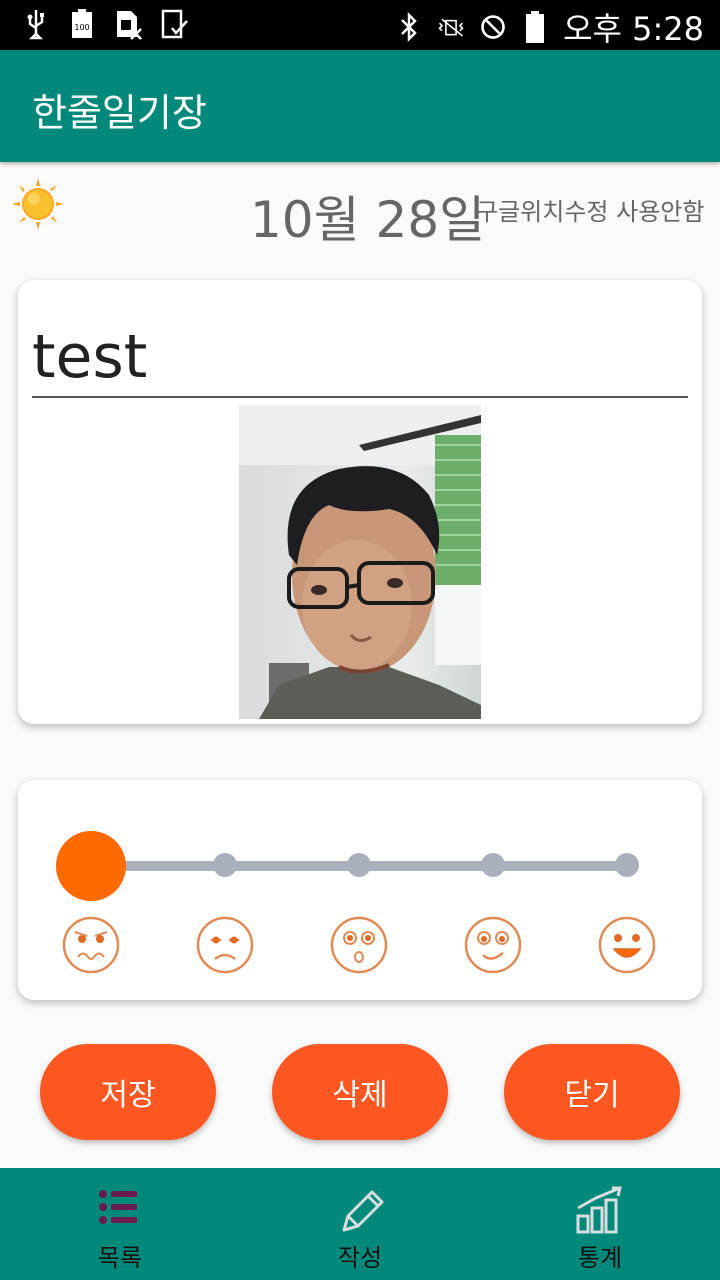  Describe the element at coordinates (600, 1210) in the screenshot. I see `chart-icon` at that location.